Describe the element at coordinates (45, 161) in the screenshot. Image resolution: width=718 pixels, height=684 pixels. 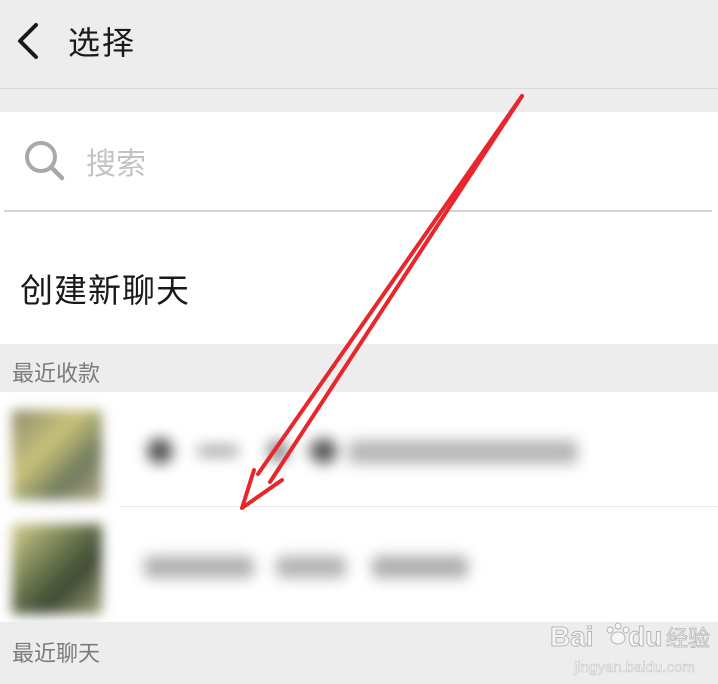
I see `search-icon` at that location.